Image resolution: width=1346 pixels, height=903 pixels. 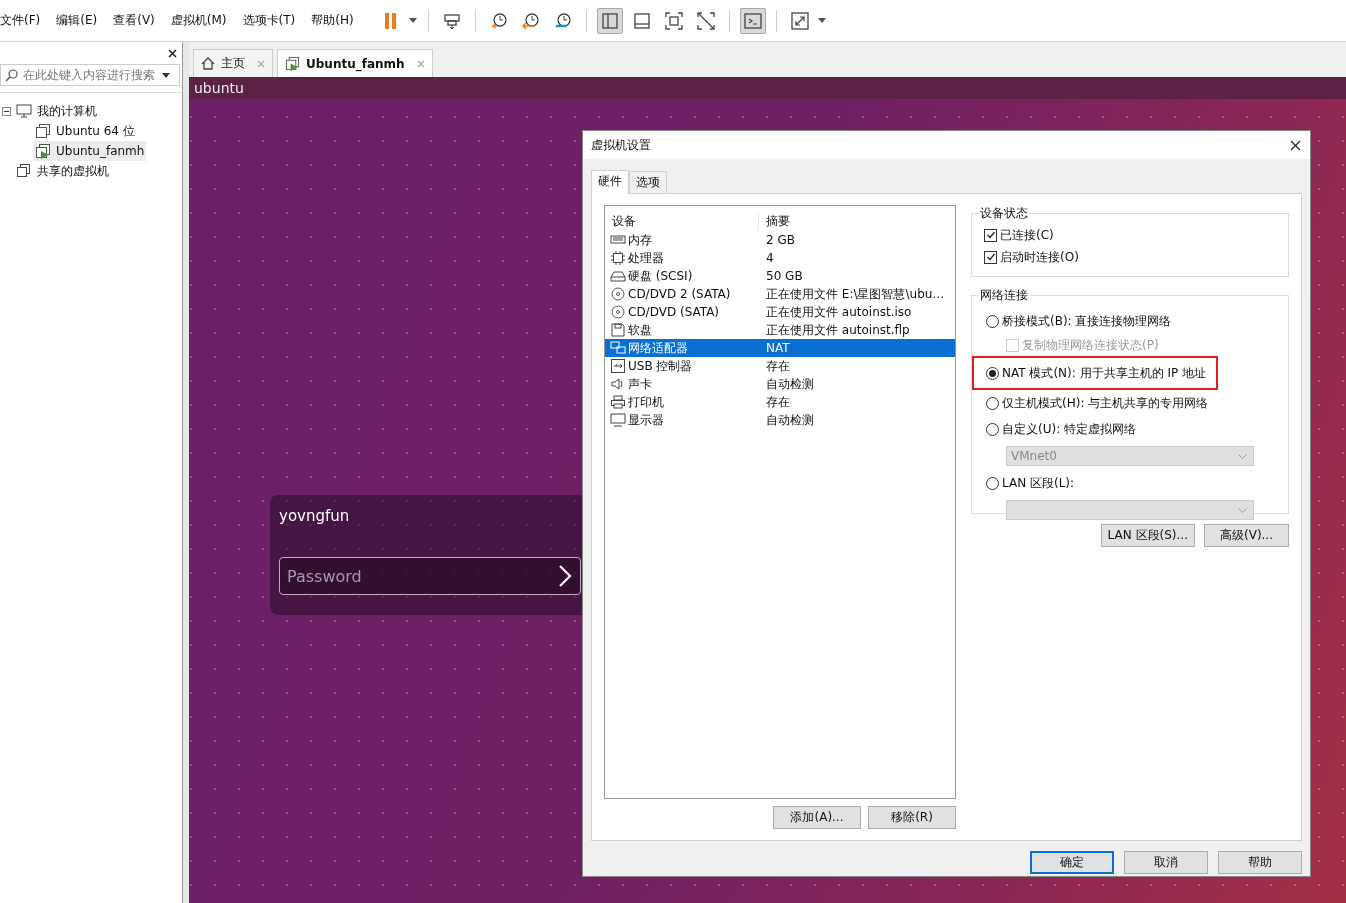 I want to click on memory-icon, so click(x=618, y=240).